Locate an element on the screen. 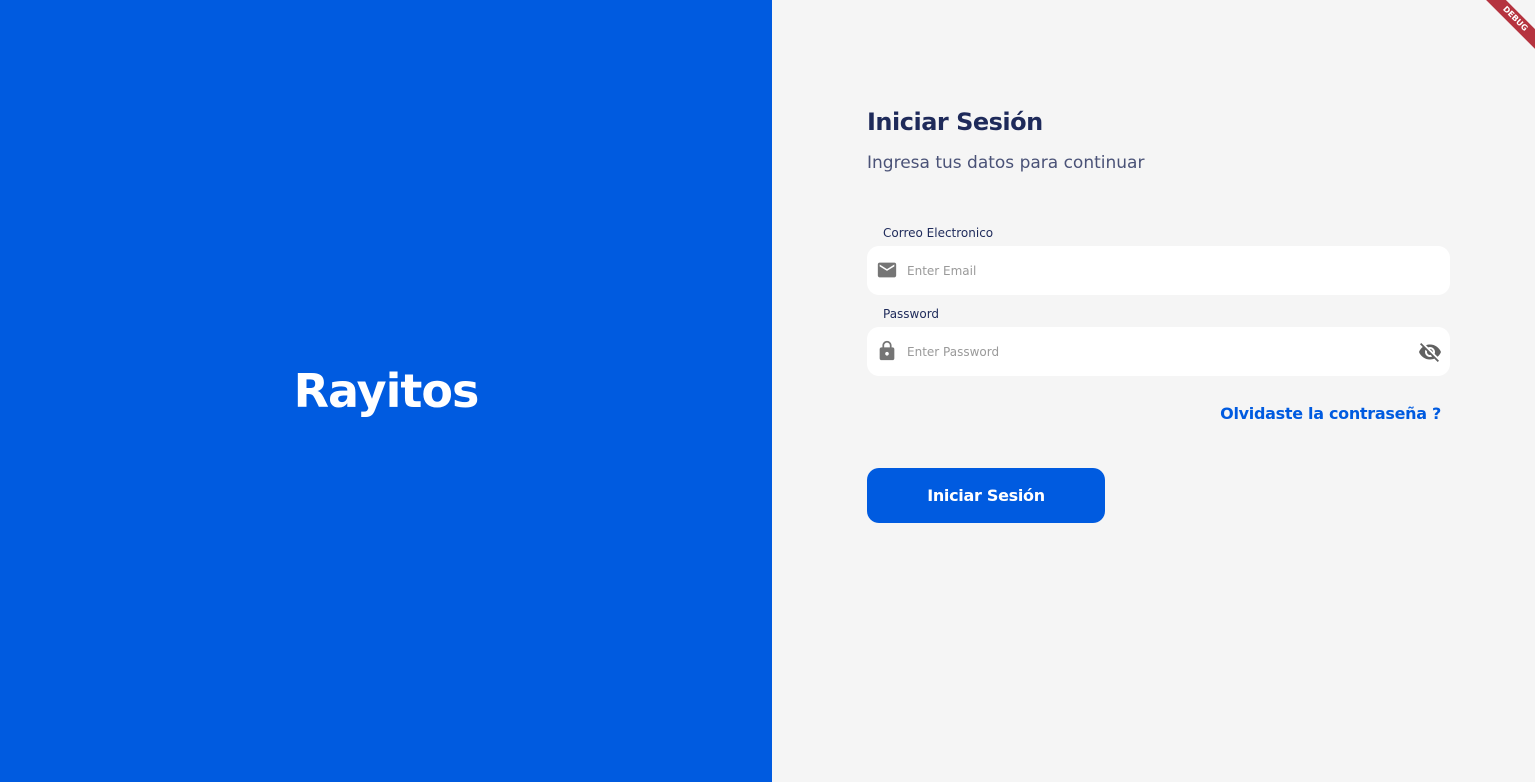 The width and height of the screenshot is (1535, 782). brand-logo-text: Rayitos is located at coordinates (386, 391).